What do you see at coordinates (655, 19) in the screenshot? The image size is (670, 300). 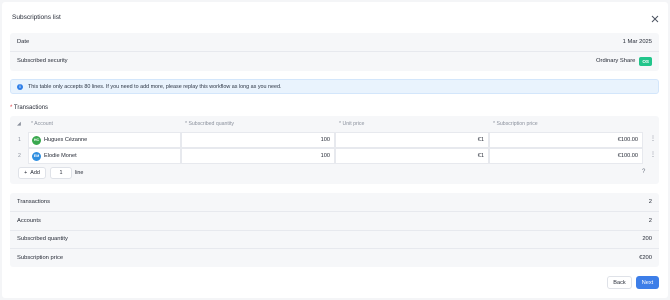 I see `close-icon` at bounding box center [655, 19].